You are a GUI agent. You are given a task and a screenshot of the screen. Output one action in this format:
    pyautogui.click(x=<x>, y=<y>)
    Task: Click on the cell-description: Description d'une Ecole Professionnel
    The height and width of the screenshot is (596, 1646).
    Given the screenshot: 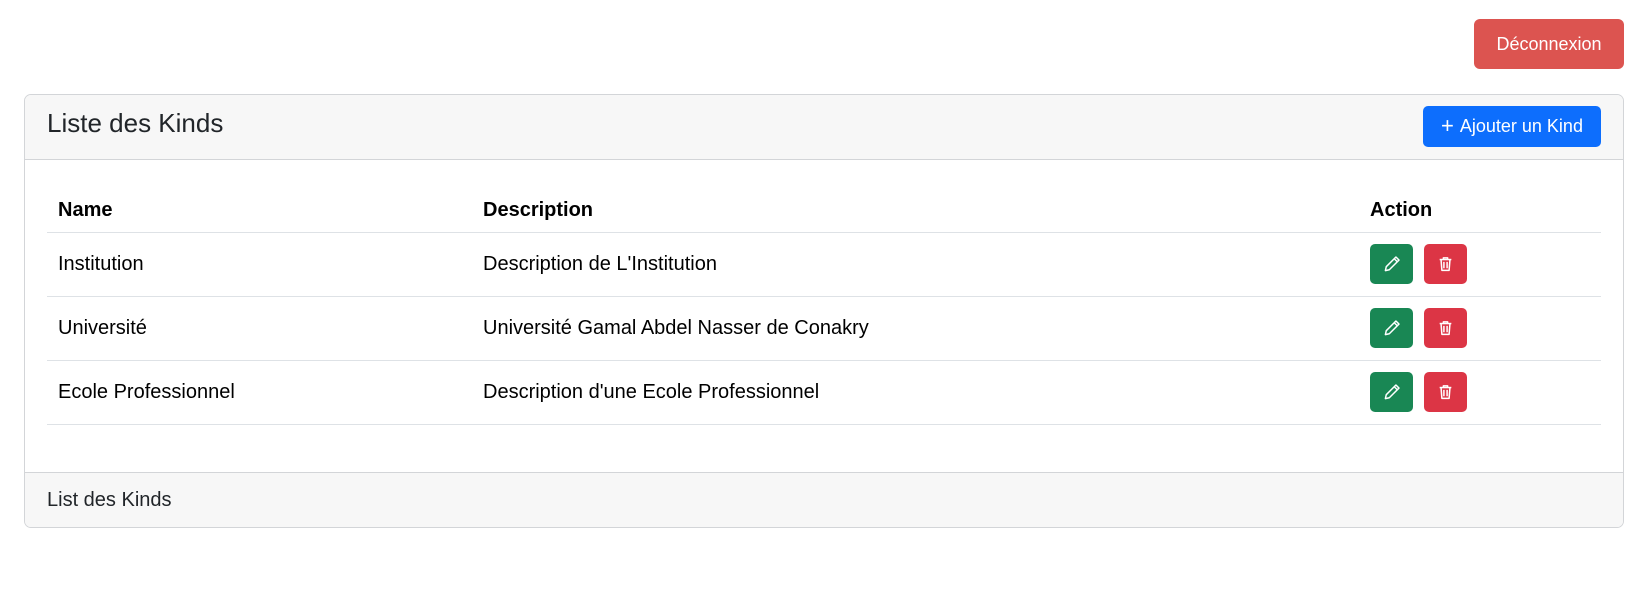 What is the action you would take?
    pyautogui.click(x=915, y=392)
    